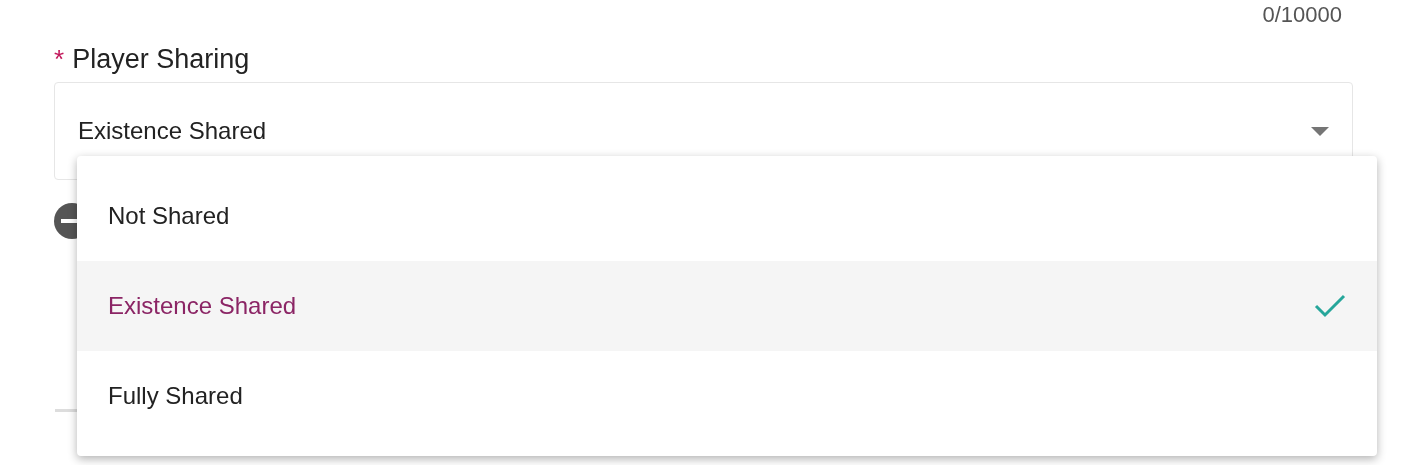 This screenshot has height=465, width=1425. What do you see at coordinates (1302, 15) in the screenshot?
I see `character-counter: 0/10000` at bounding box center [1302, 15].